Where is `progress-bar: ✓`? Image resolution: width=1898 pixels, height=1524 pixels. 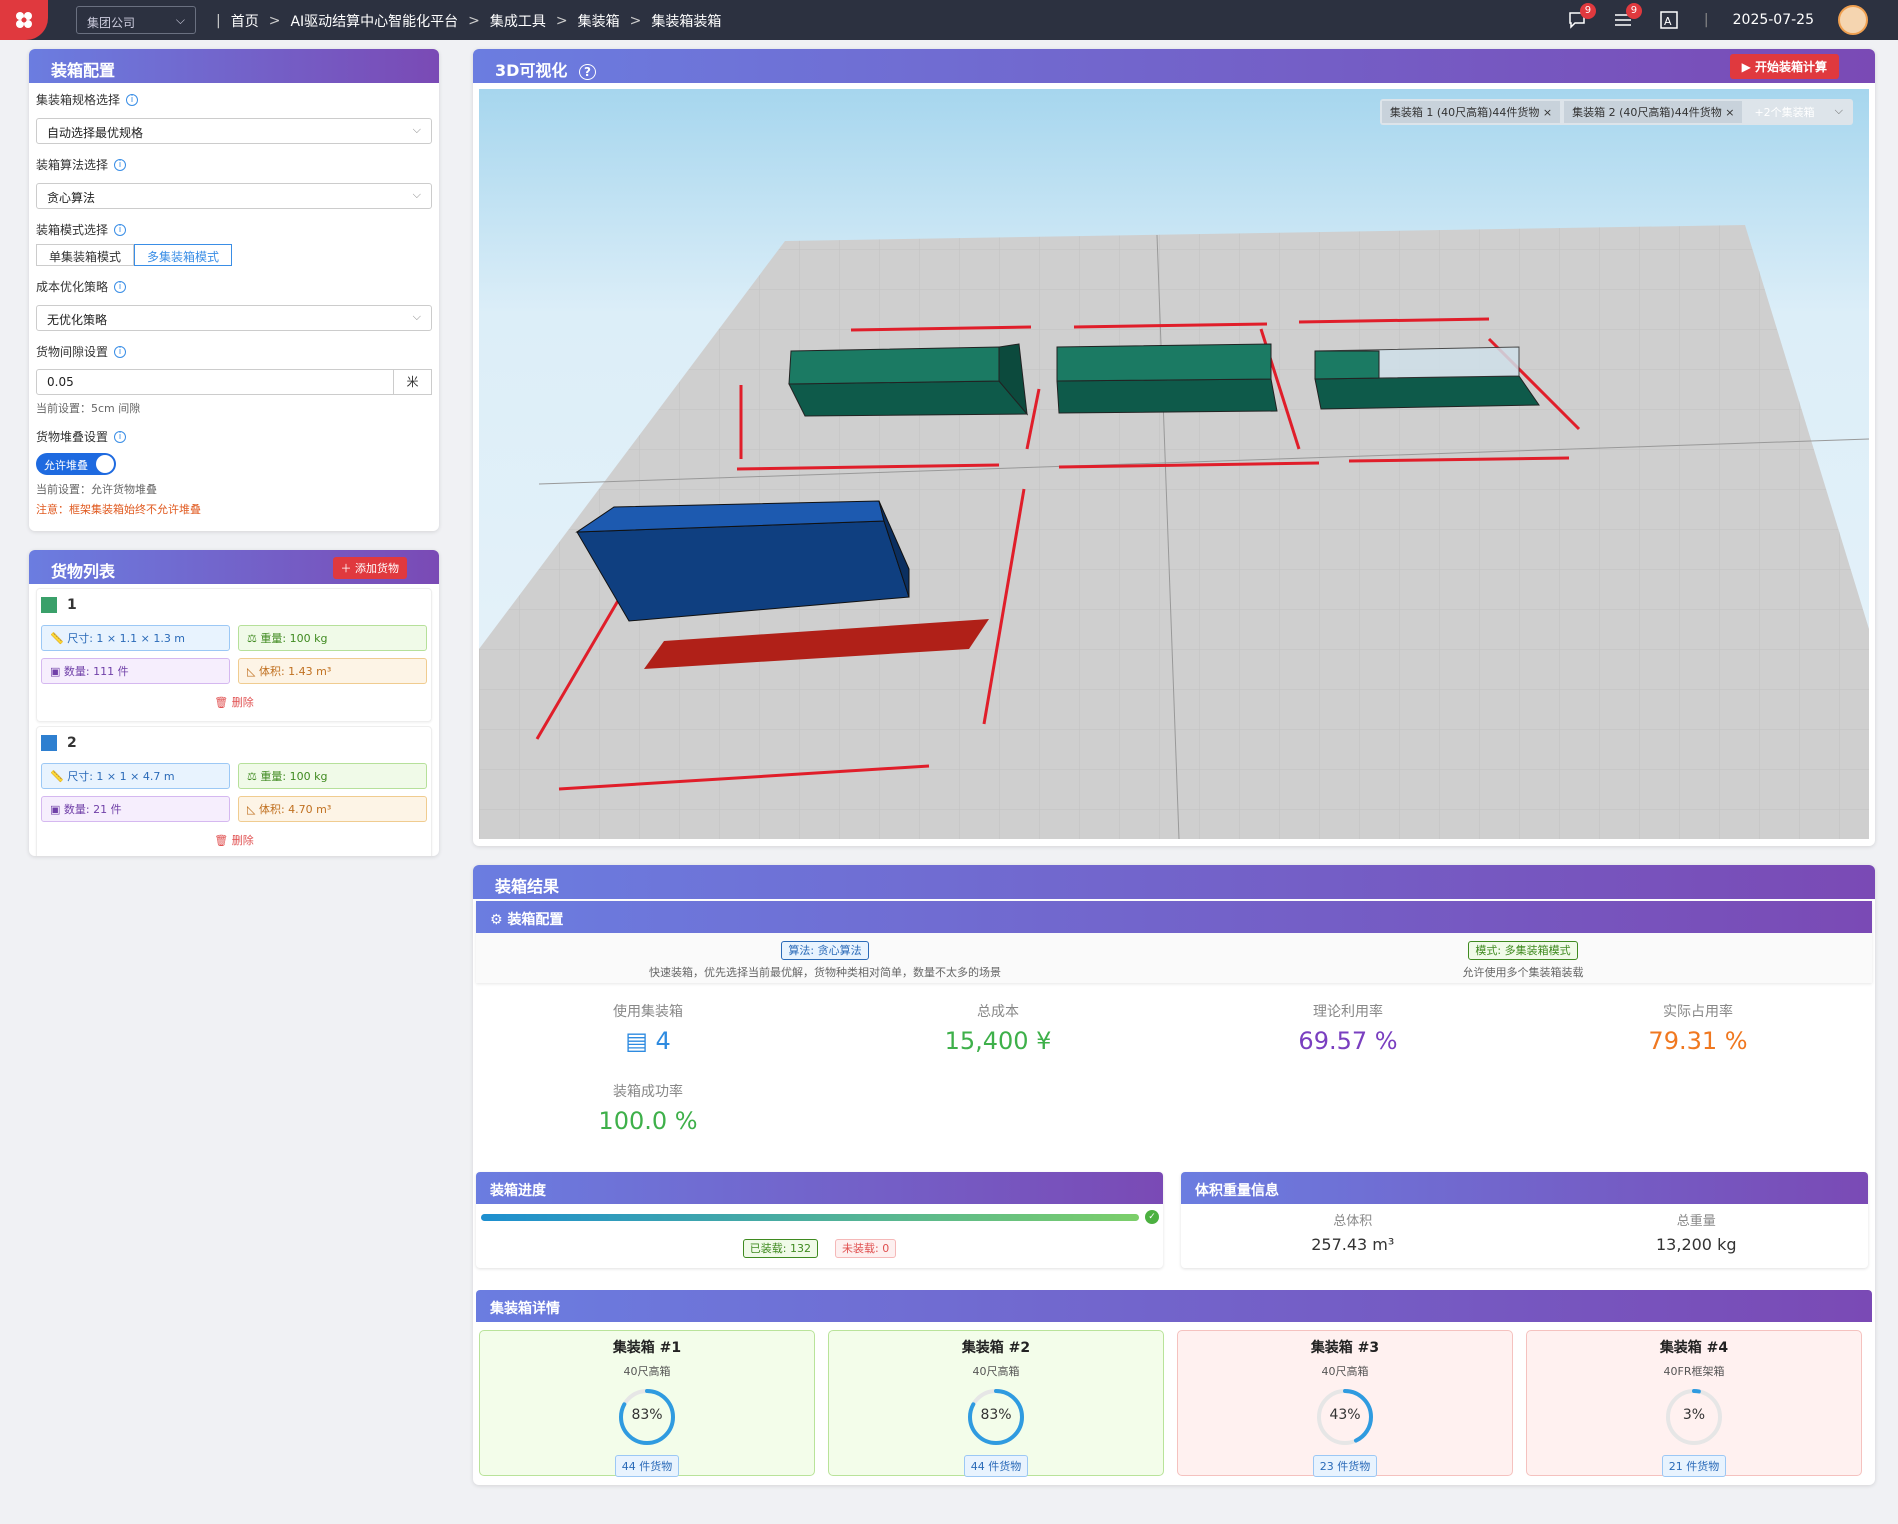
progress-bar: ✓ is located at coordinates (820, 1217).